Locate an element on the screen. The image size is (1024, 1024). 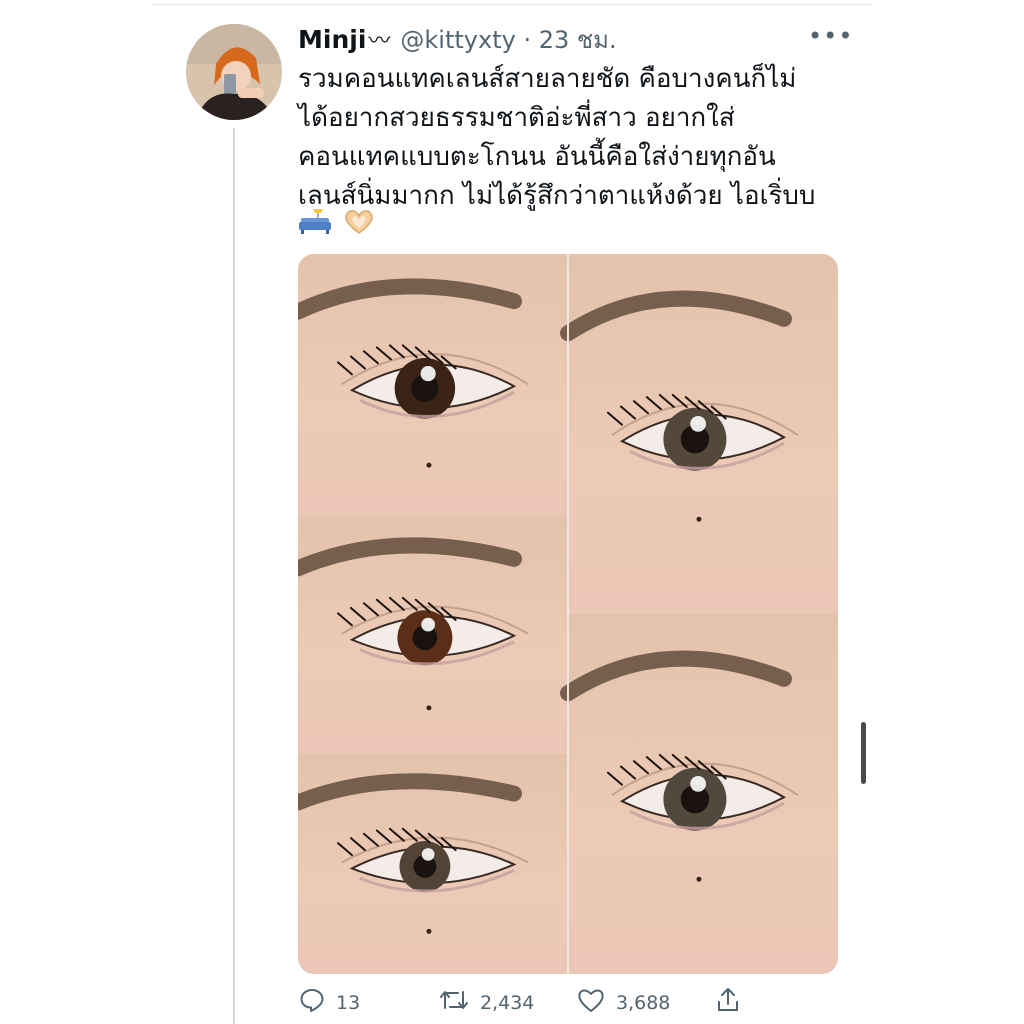
reply-button: 13 is located at coordinates (329, 1002).